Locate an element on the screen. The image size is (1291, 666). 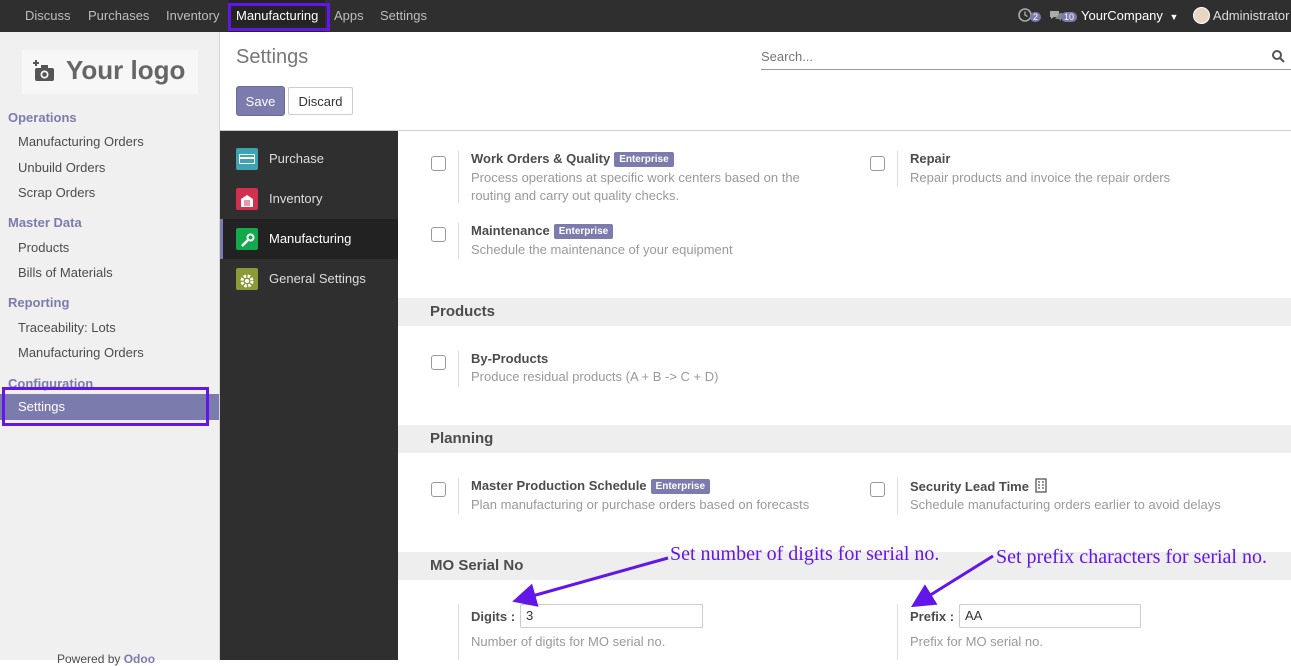
app-tab-manufacturing: Manufacturing is located at coordinates (309, 239).